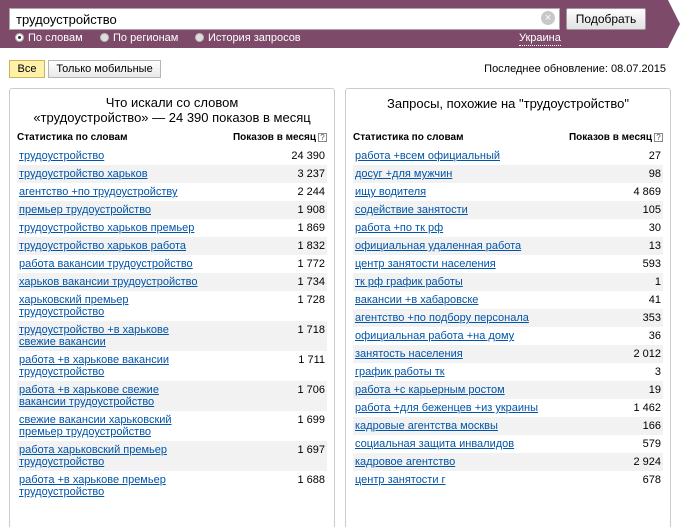 The height and width of the screenshot is (527, 680). What do you see at coordinates (448, 462) in the screenshot?
I see `keyword-link: кадровое агентство` at bounding box center [448, 462].